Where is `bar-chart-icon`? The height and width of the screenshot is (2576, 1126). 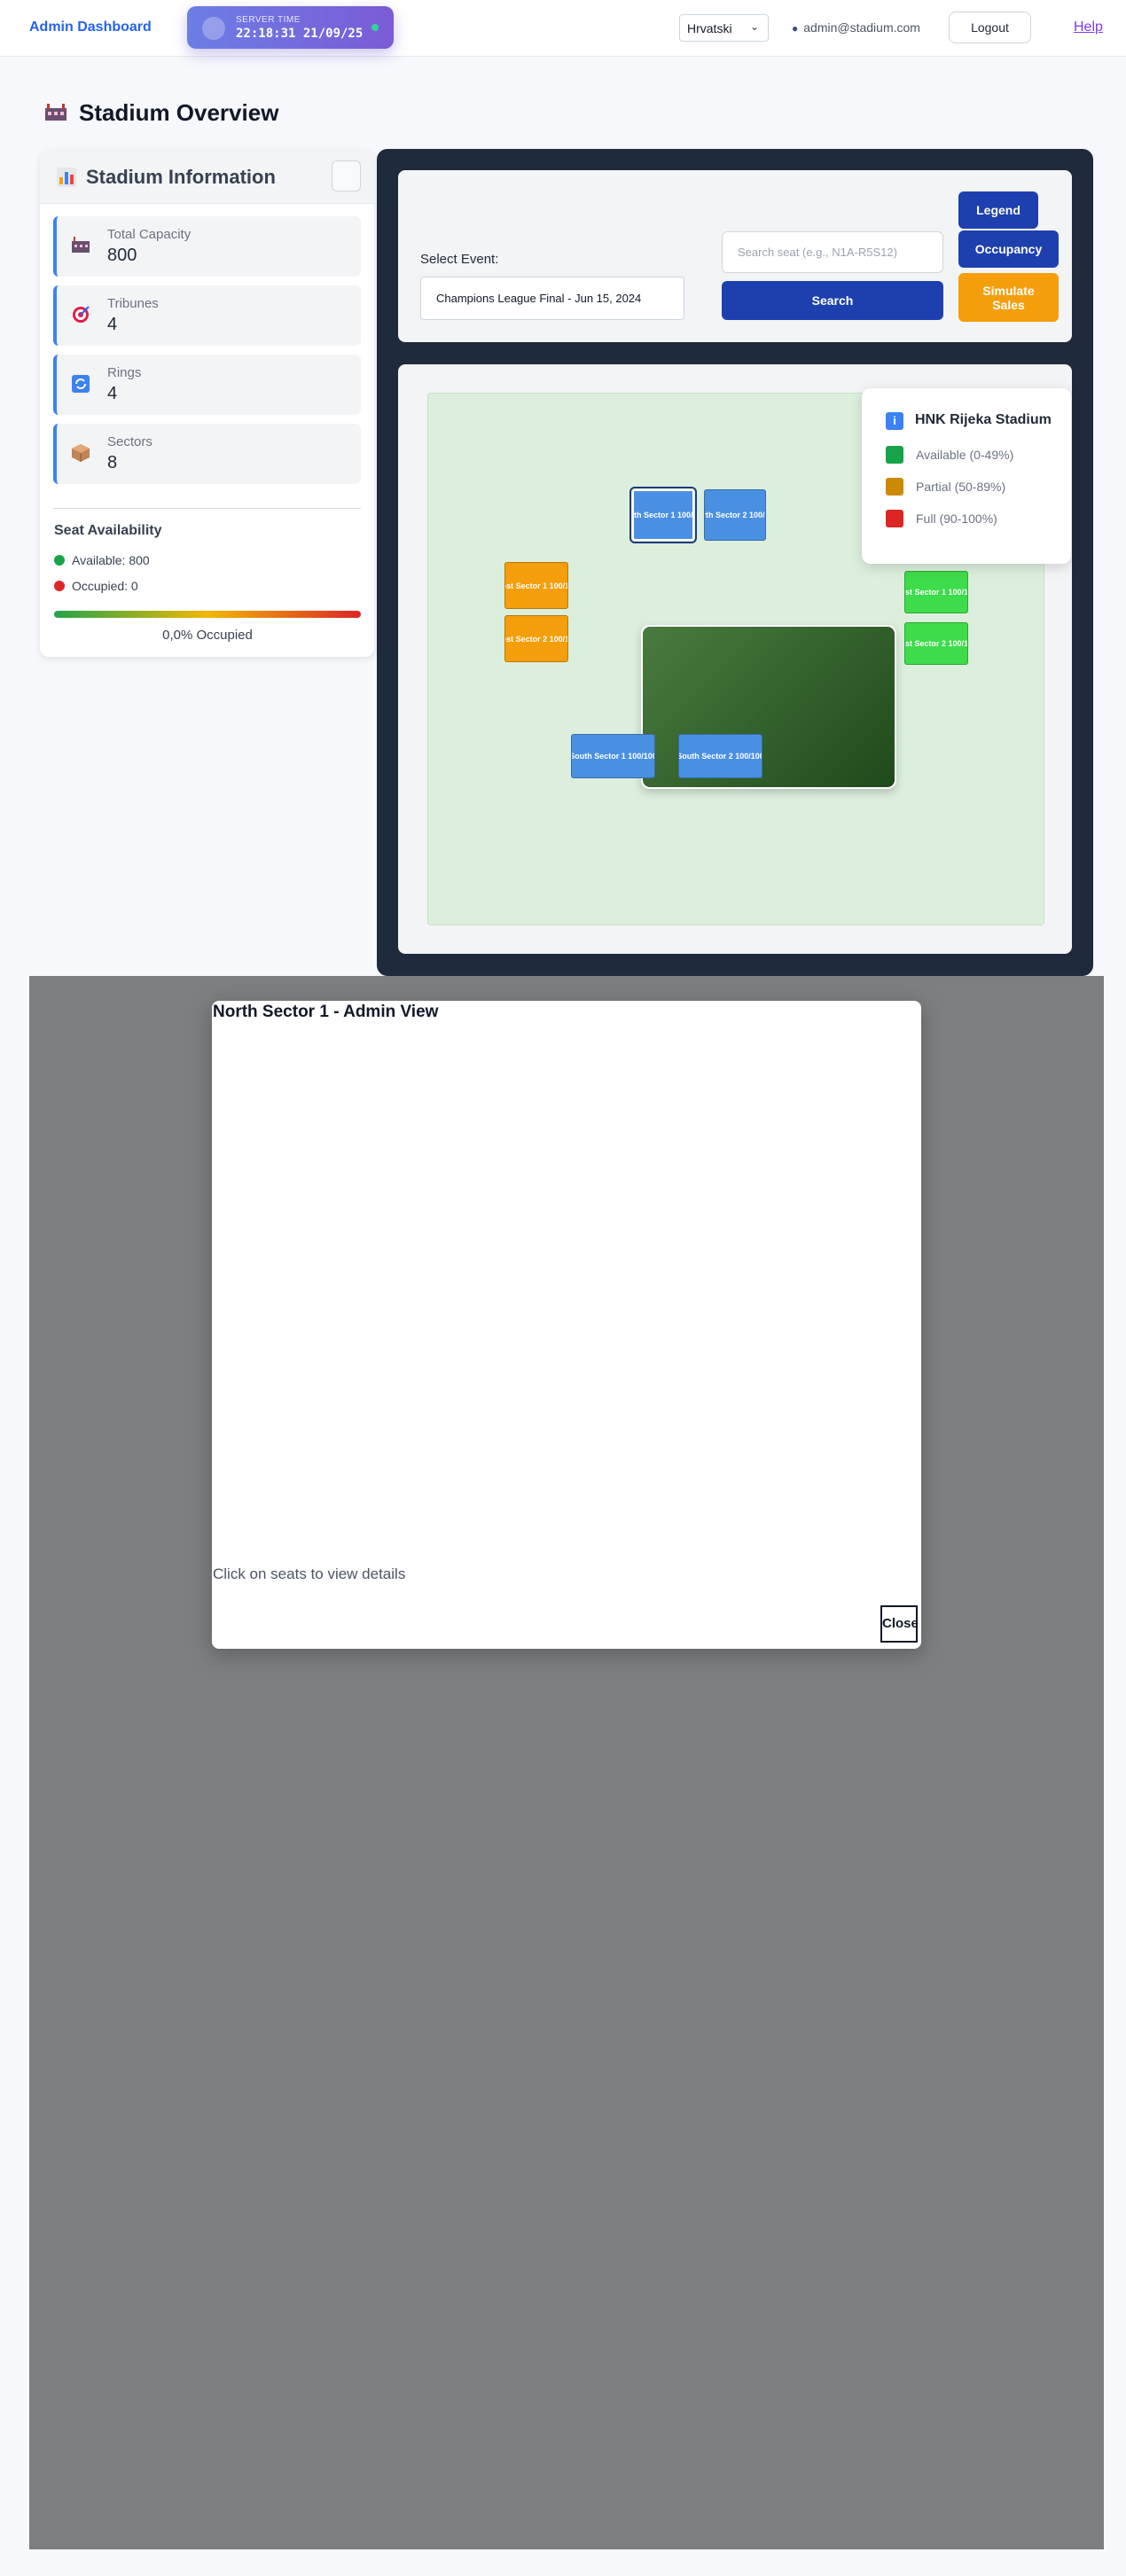
bar-chart-icon is located at coordinates (66, 177).